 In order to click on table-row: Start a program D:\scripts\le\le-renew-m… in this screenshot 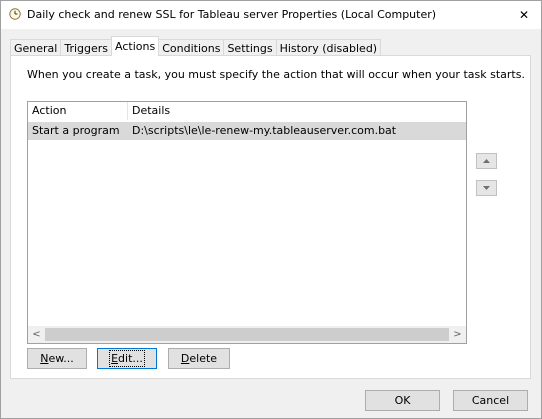, I will do `click(247, 131)`.